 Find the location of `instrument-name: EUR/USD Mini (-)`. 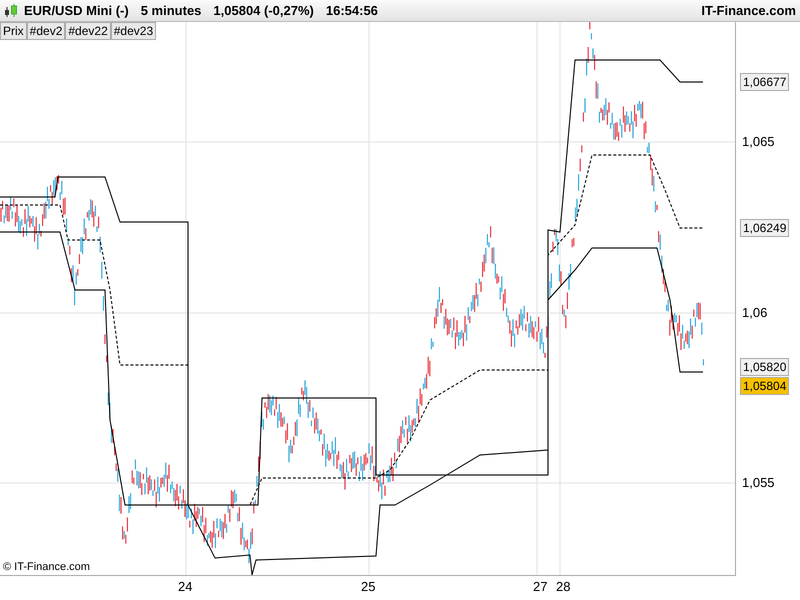

instrument-name: EUR/USD Mini (-) is located at coordinates (76, 10).